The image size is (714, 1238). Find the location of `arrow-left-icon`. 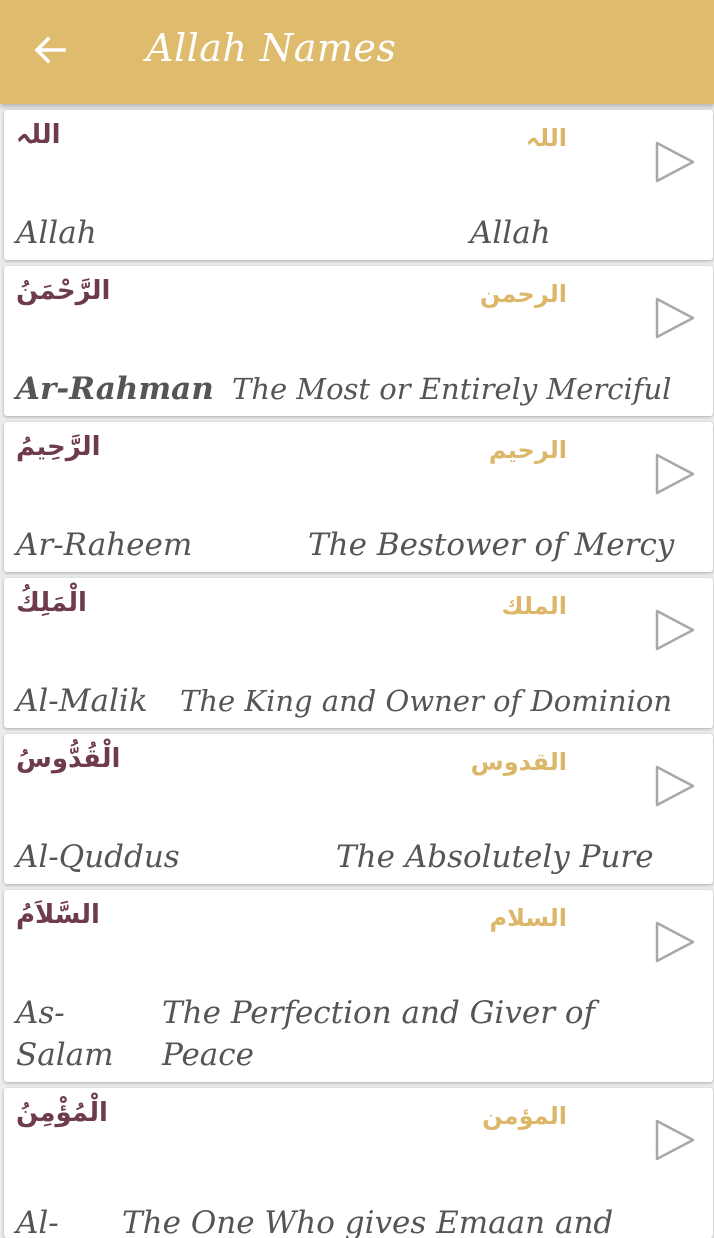

arrow-left-icon is located at coordinates (50, 50).